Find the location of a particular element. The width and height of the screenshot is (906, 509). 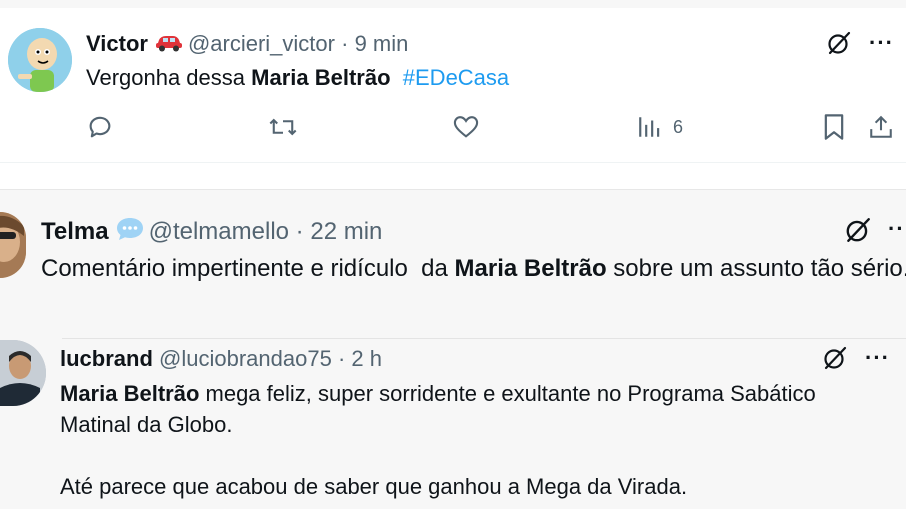

text-prefix: Vergonha dessa is located at coordinates (169, 77).